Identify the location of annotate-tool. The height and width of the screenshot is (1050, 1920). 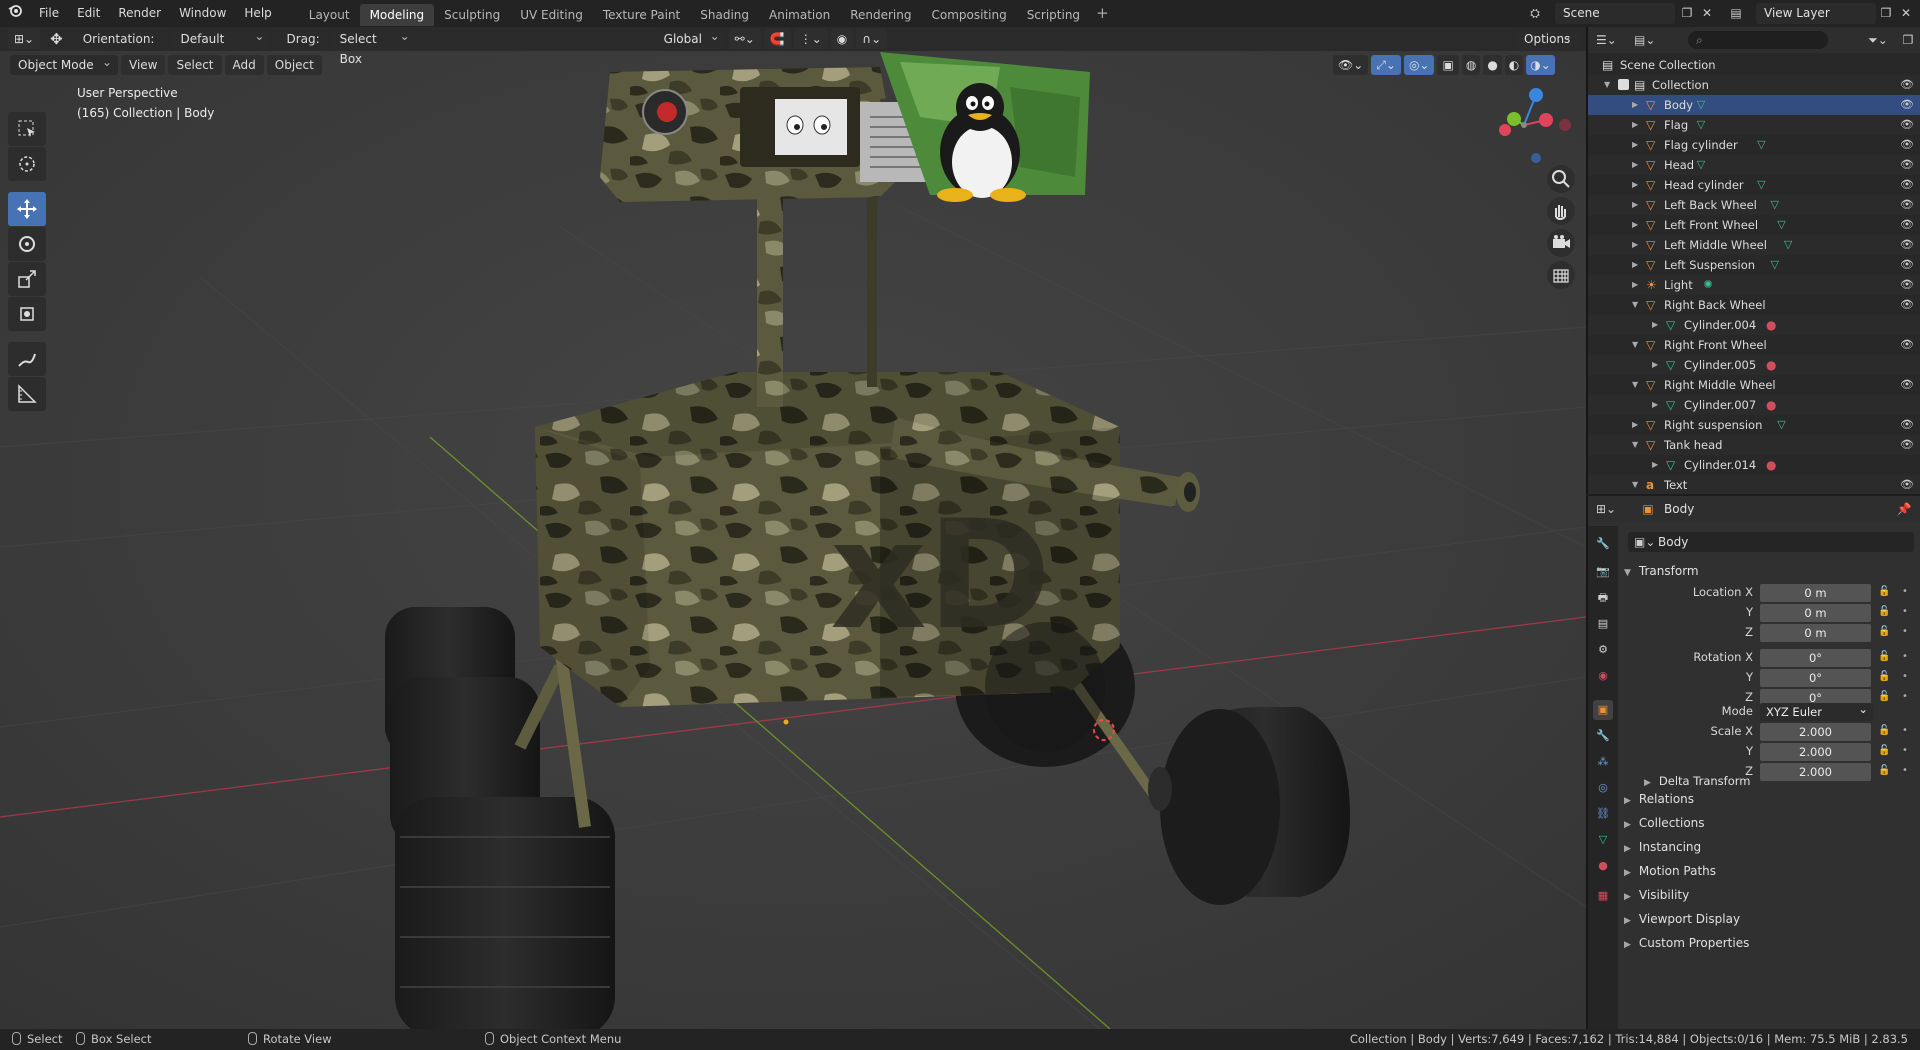
(27, 359).